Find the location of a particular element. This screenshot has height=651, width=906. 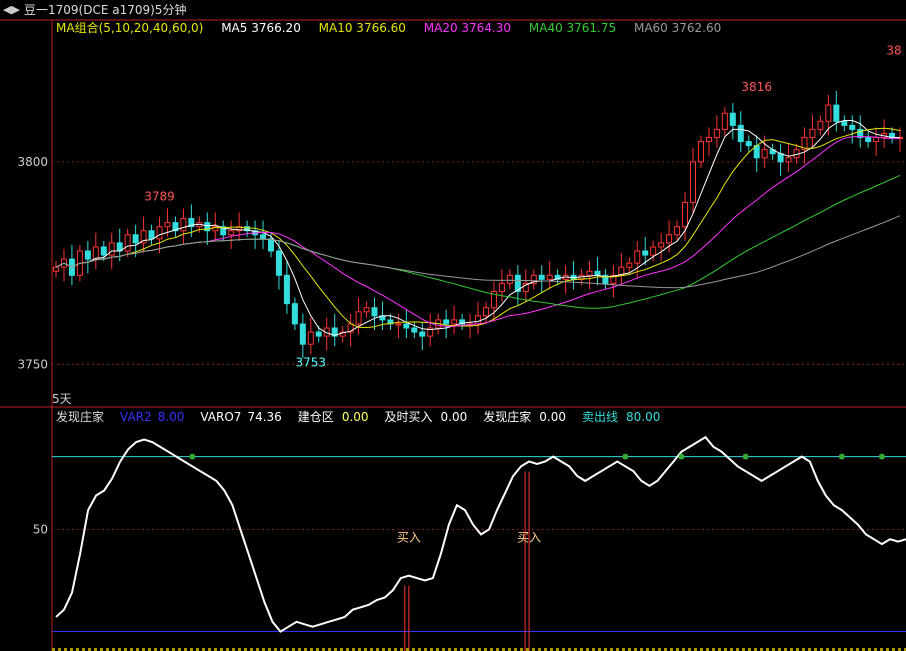

price-tick-label: 3800 is located at coordinates (32, 162).